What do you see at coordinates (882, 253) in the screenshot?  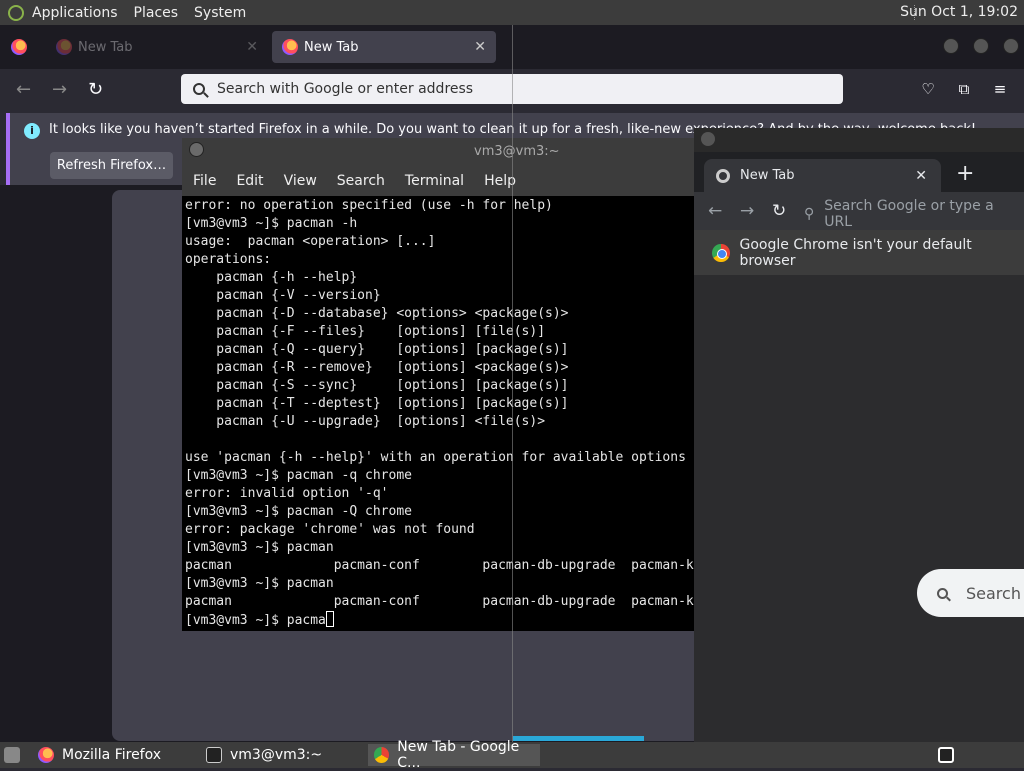 I see `infobar-message: Google Chrome isn't your default browser` at bounding box center [882, 253].